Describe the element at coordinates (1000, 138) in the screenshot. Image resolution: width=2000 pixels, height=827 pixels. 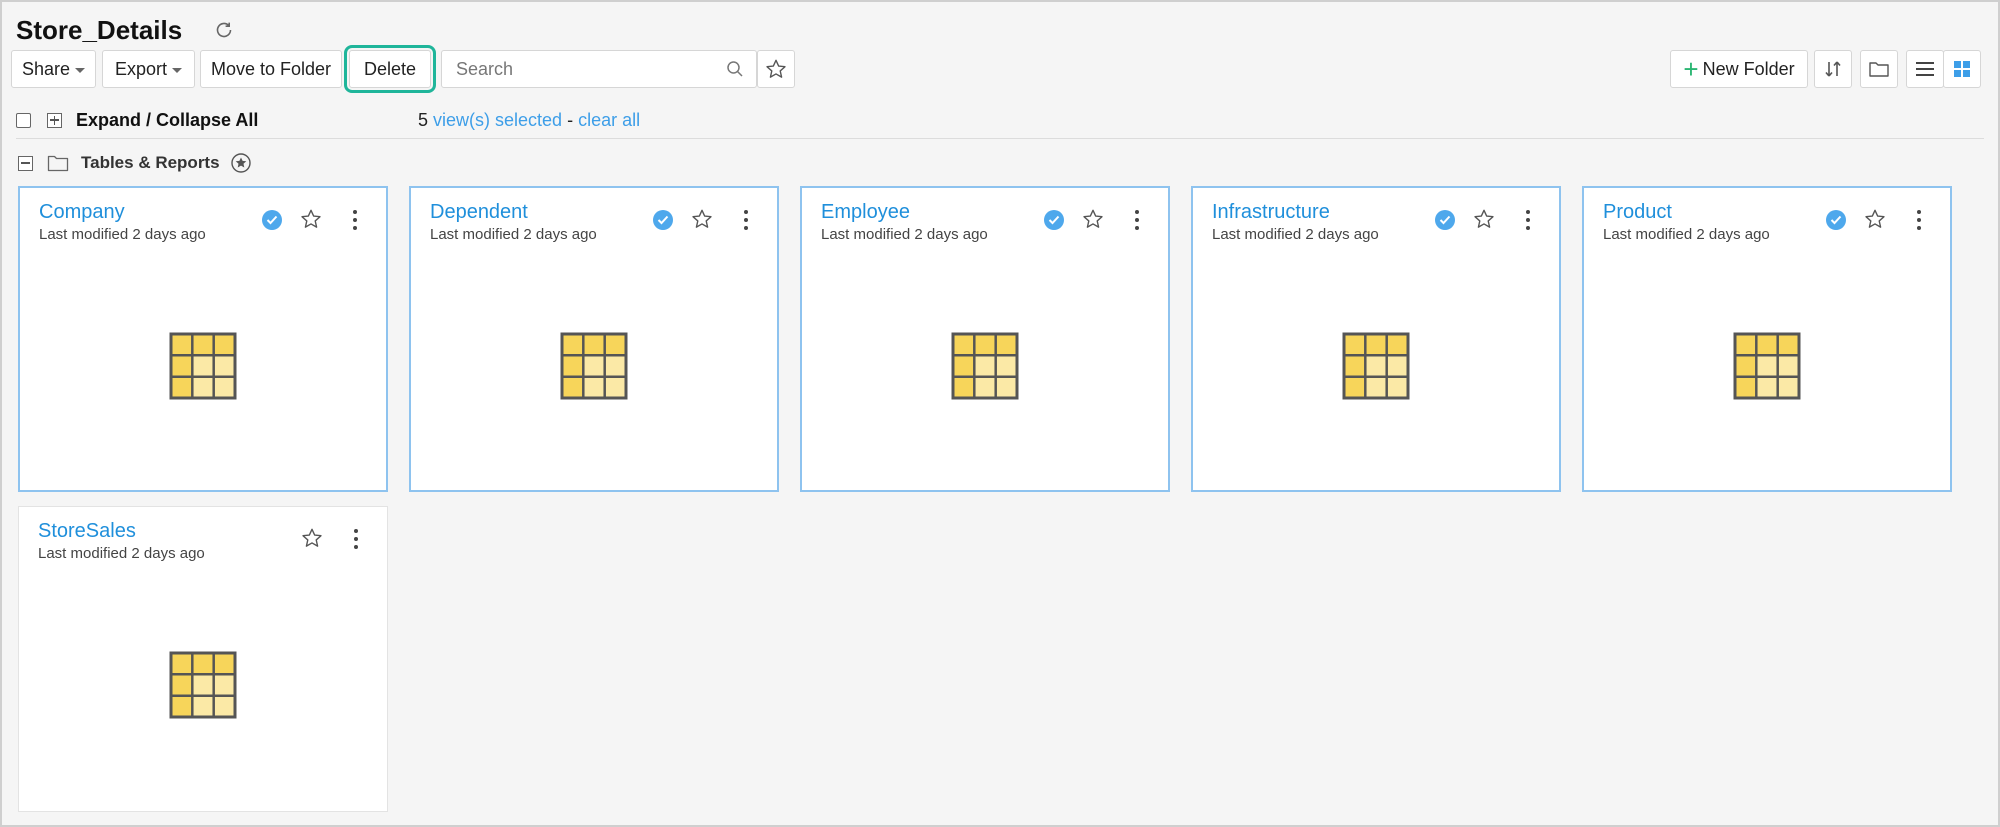
I see `divider` at that location.